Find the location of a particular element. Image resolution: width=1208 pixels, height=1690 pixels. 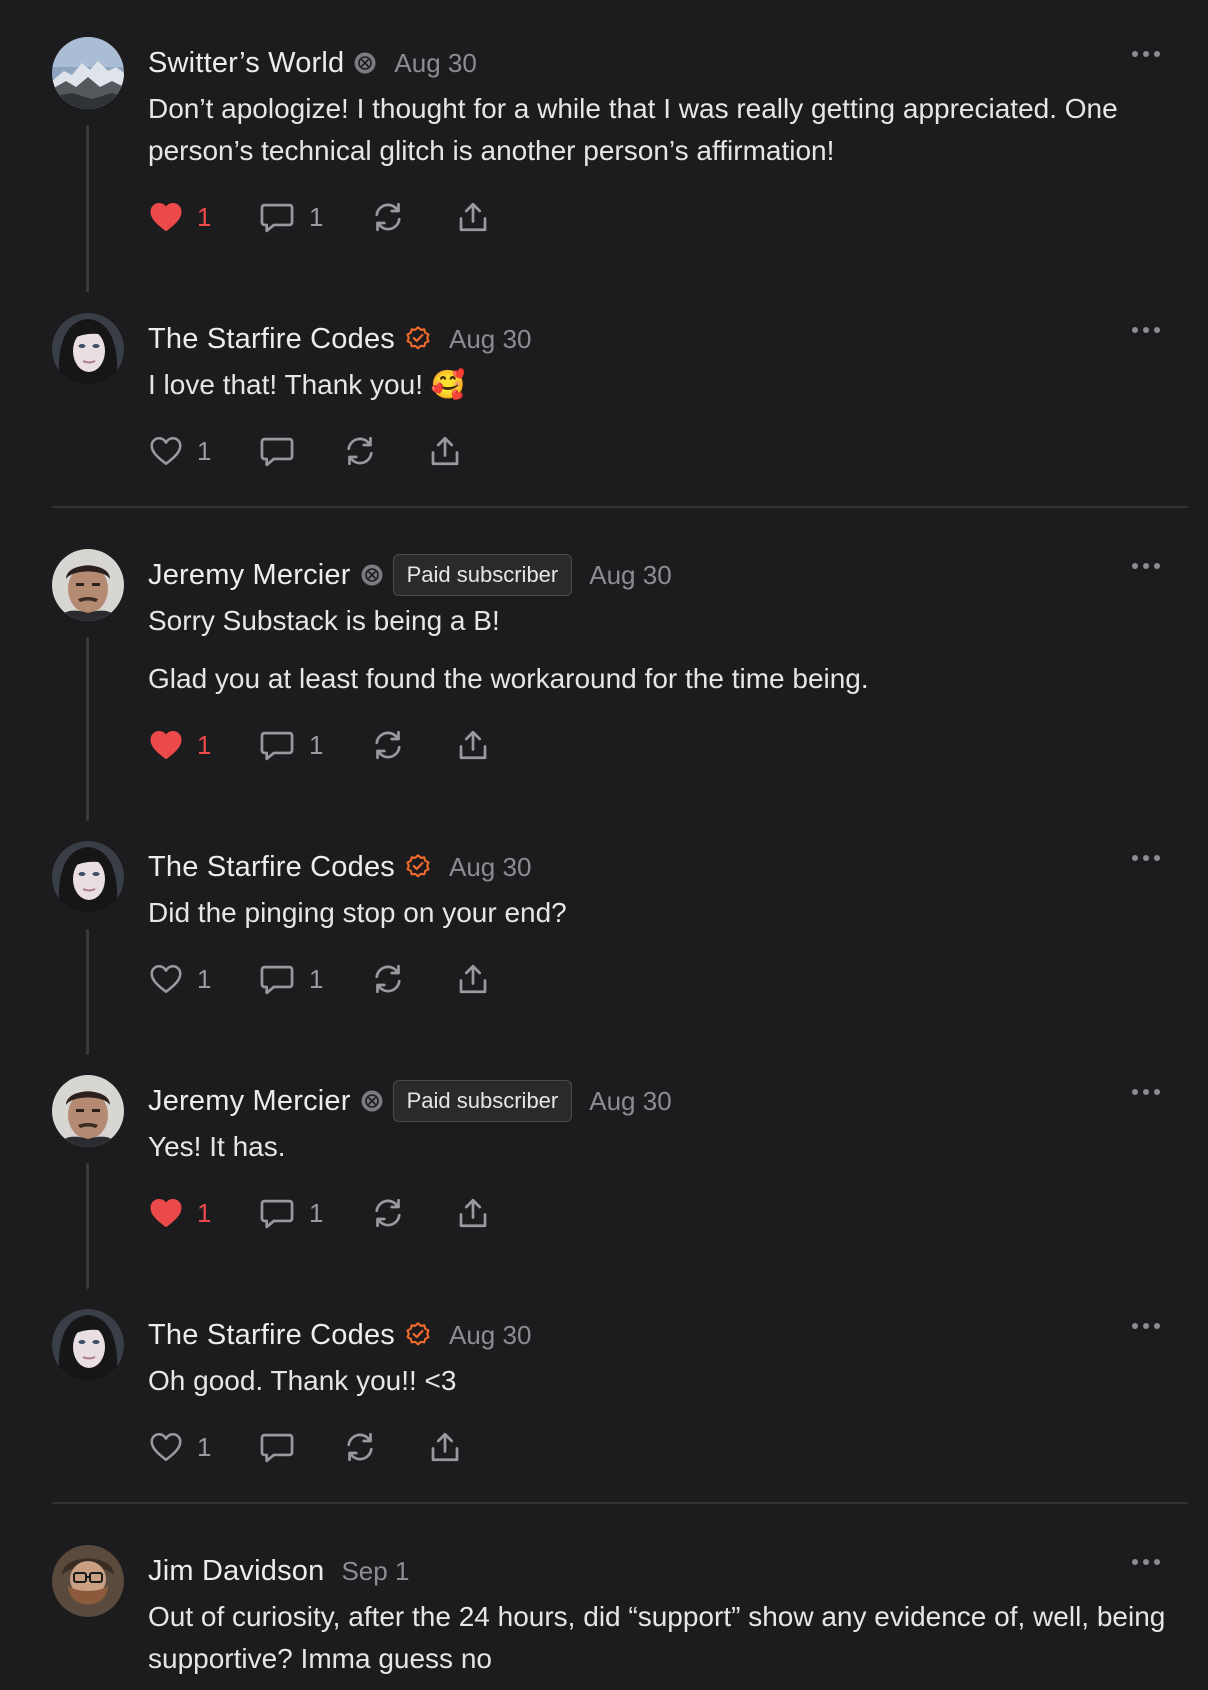

comment-body: I love that! Thank you! 🥰 is located at coordinates (664, 385).